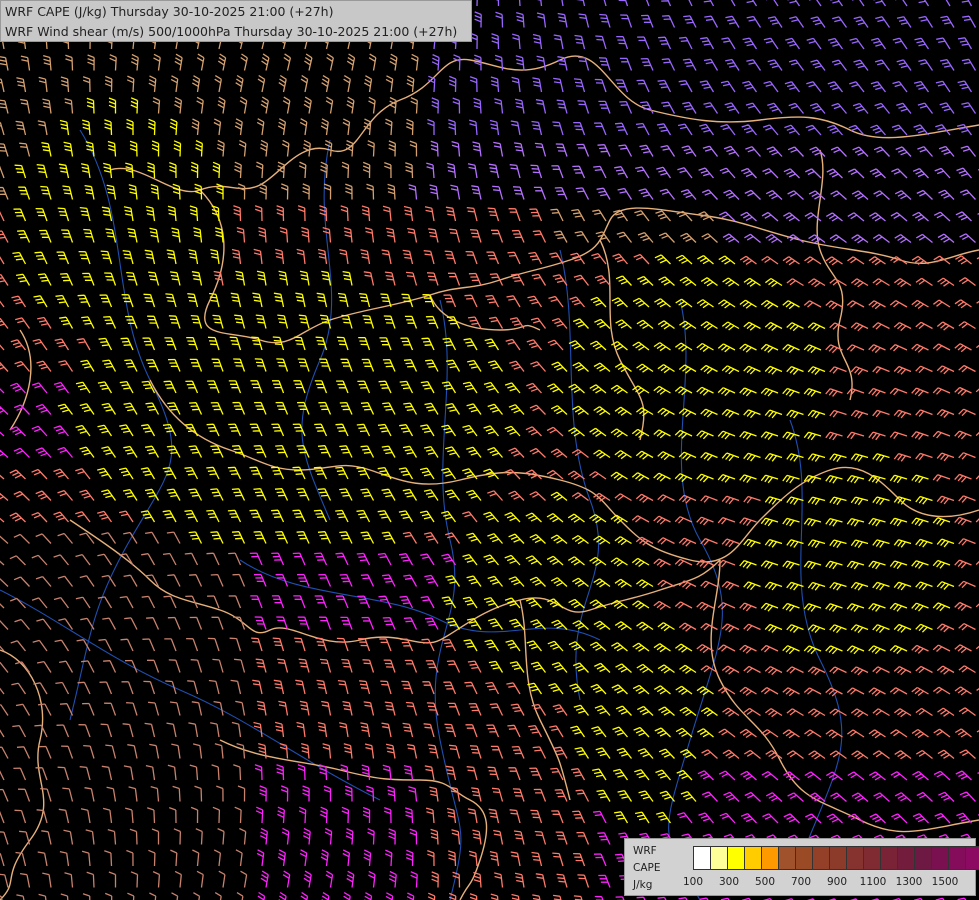 The width and height of the screenshot is (979, 900). I want to click on legend-tick-label: 1100, so click(873, 882).